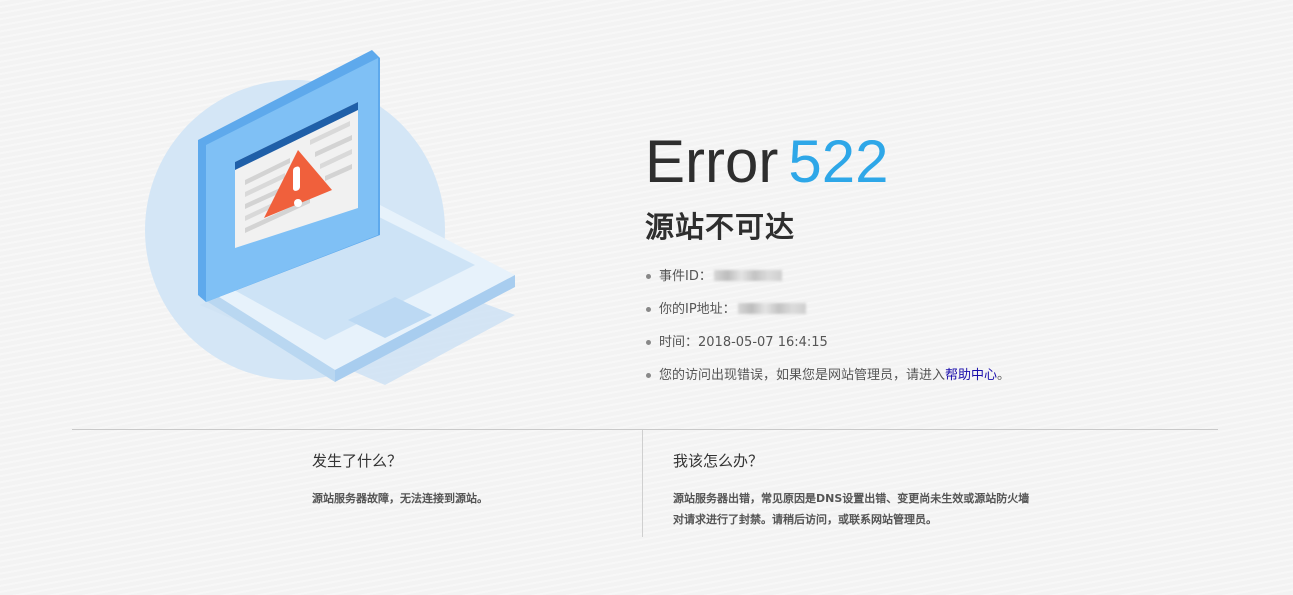 This screenshot has height=595, width=1293. Describe the element at coordinates (971, 375) in the screenshot. I see `help-center-link: 帮助中心` at that location.